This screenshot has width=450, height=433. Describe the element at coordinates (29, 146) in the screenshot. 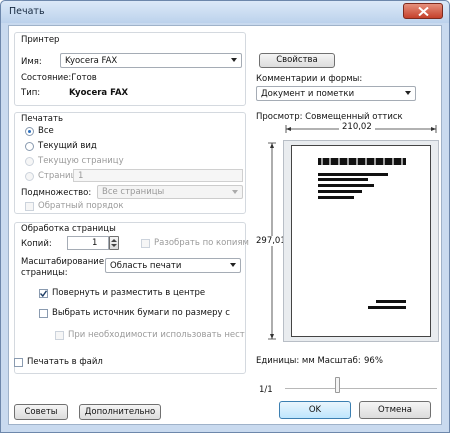

I see `radio-current-view` at that location.